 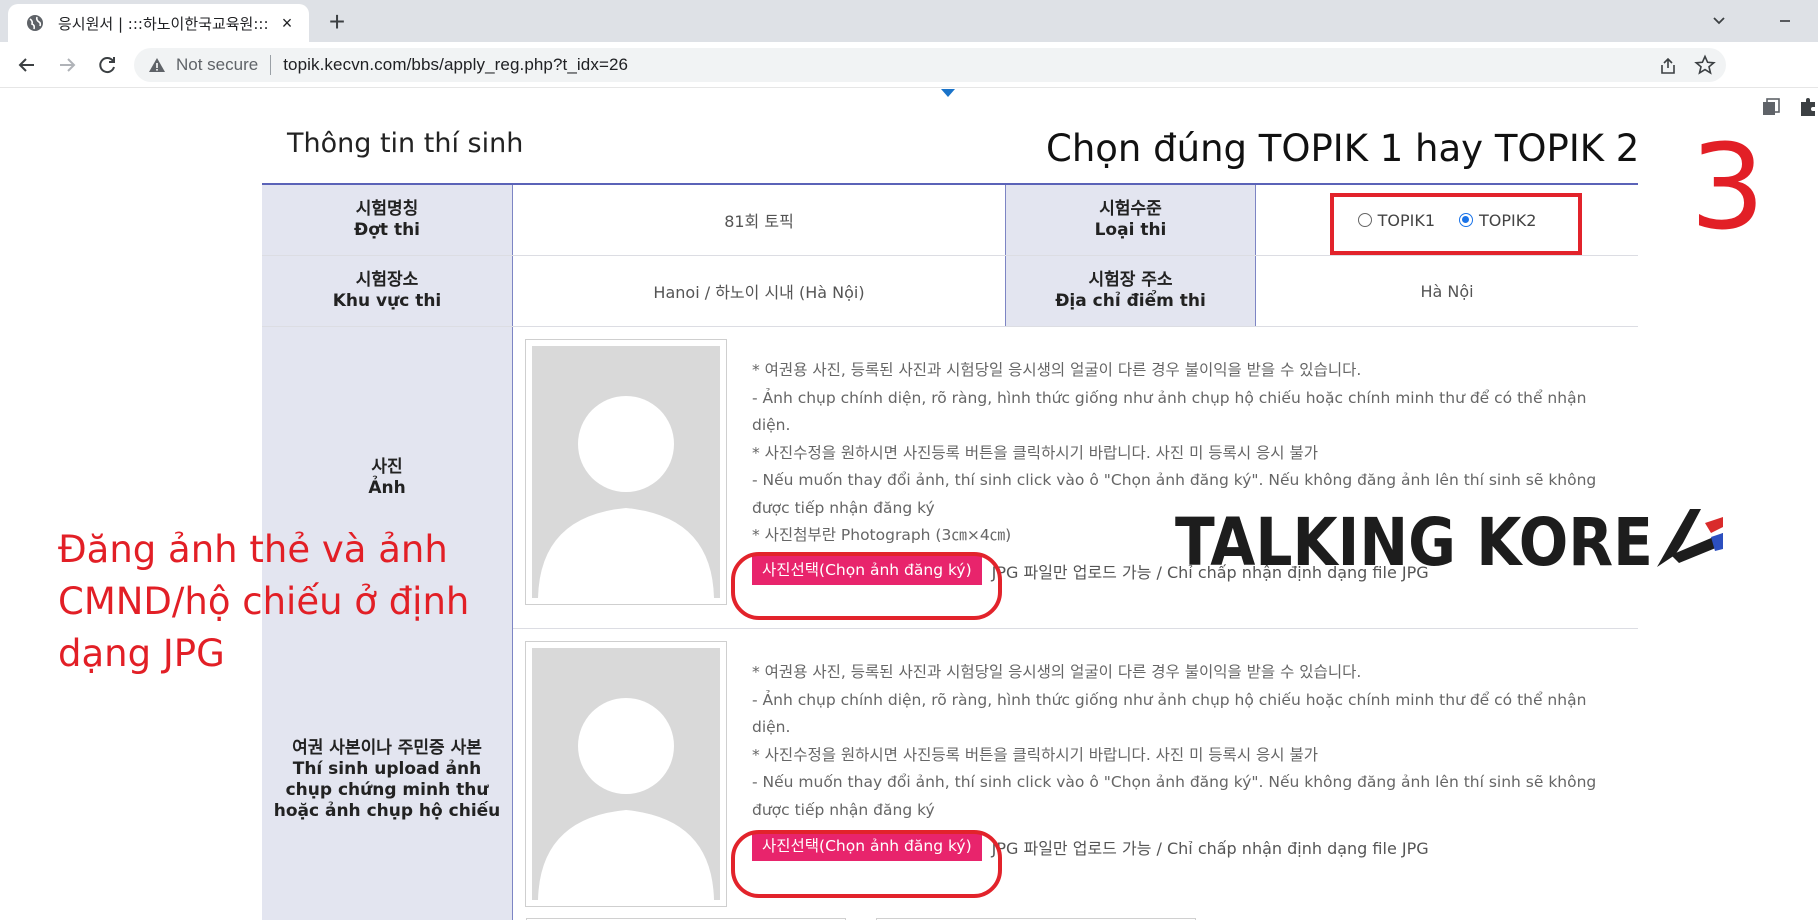 What do you see at coordinates (1771, 107) in the screenshot?
I see `extension-icon` at bounding box center [1771, 107].